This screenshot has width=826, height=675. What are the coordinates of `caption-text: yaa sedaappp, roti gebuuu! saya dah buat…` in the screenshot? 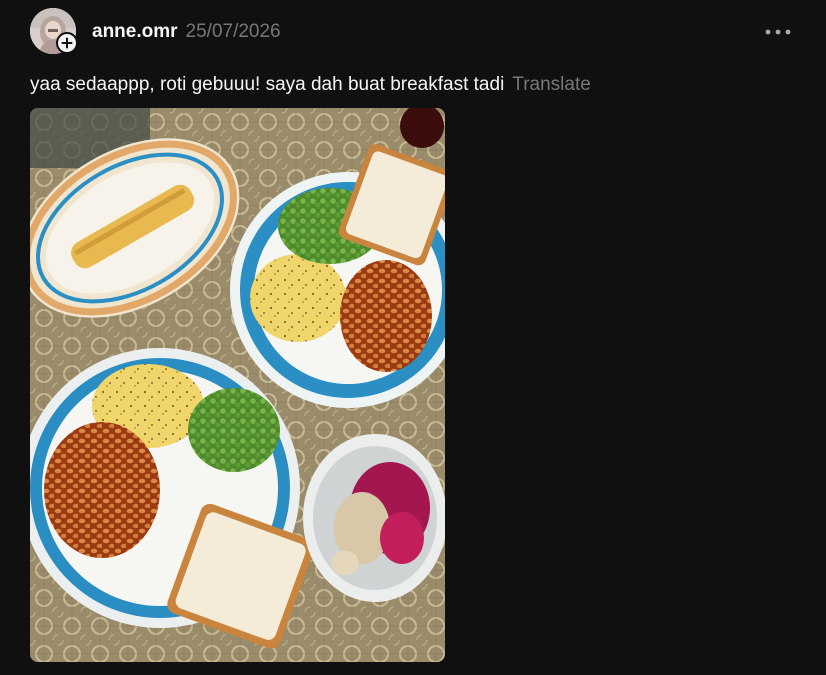 It's located at (267, 84).